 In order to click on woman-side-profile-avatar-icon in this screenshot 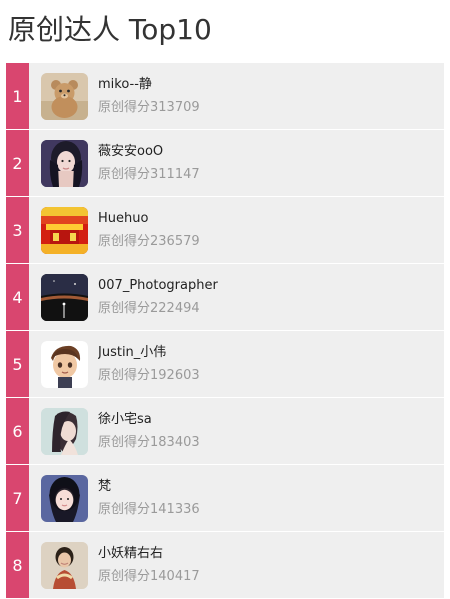, I will do `click(64, 431)`.